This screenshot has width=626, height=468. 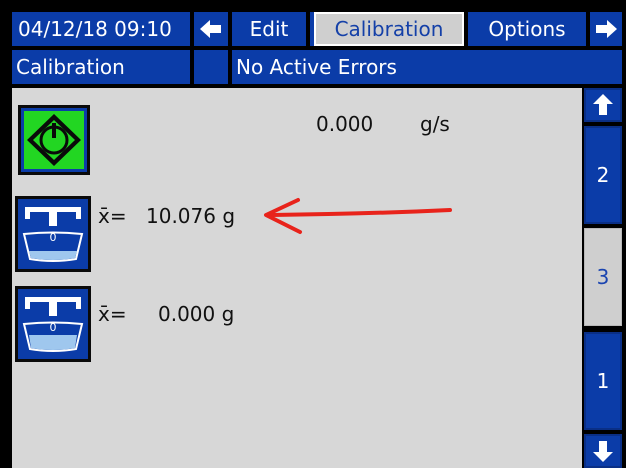 I want to click on tab-edit-label: Edit, so click(x=269, y=29).